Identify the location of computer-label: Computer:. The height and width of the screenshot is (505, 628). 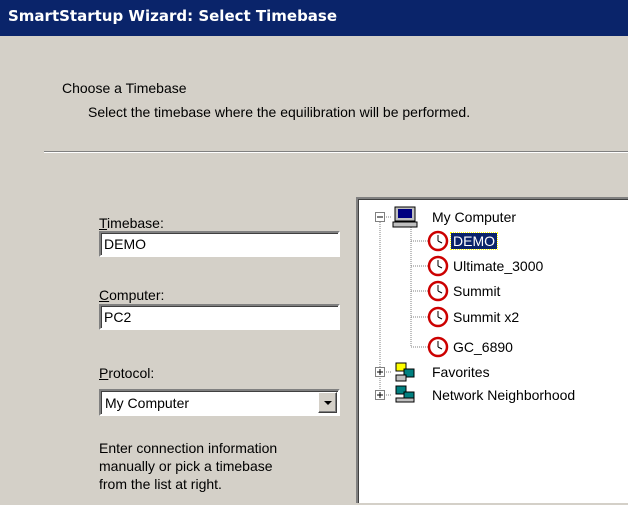
(132, 295).